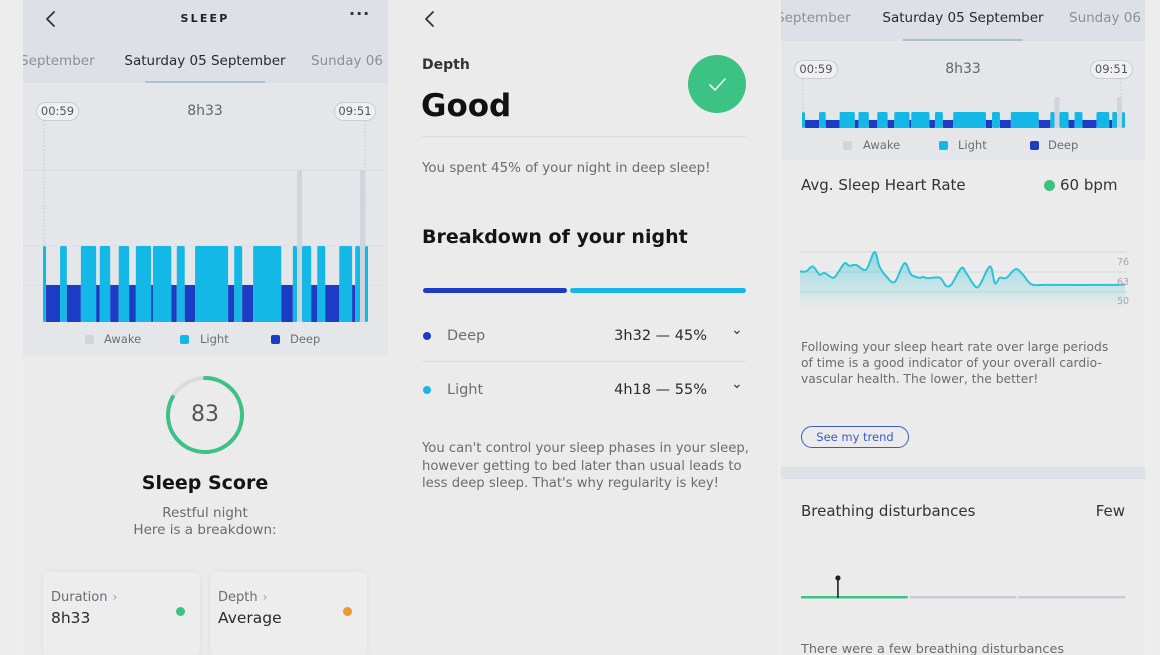 Image resolution: width=1160 pixels, height=655 pixels. Describe the element at coordinates (495, 290) in the screenshot. I see `breakdown-bar-deep` at that location.